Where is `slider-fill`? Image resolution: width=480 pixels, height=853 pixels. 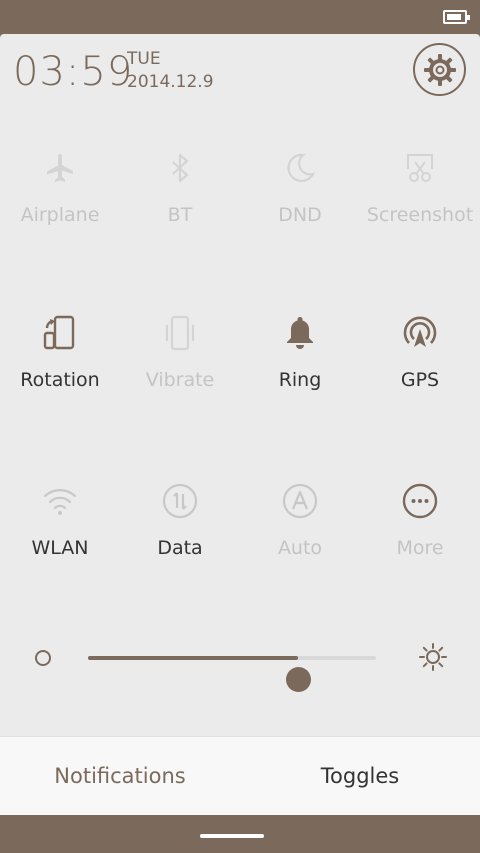 slider-fill is located at coordinates (193, 658).